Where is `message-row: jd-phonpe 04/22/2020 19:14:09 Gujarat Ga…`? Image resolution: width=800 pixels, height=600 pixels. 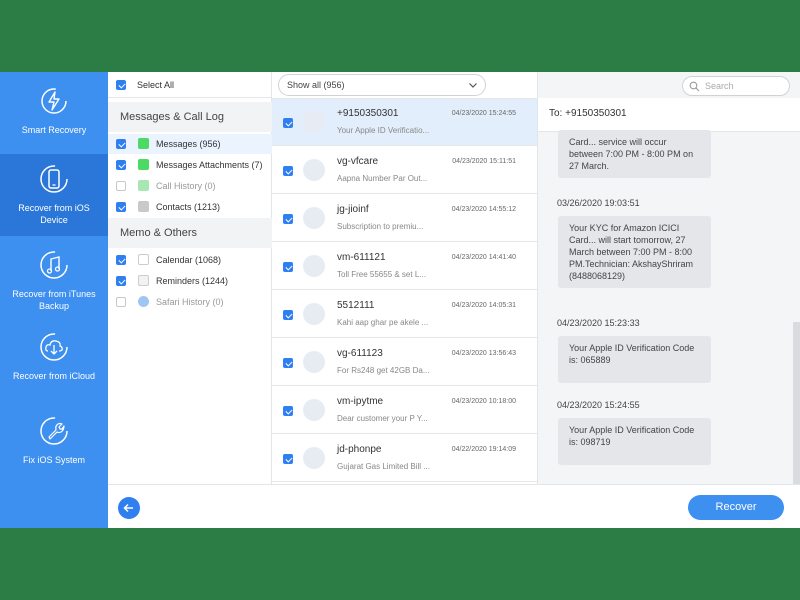 message-row: jd-phonpe 04/22/2020 19:14:09 Gujarat Ga… is located at coordinates (404, 458).